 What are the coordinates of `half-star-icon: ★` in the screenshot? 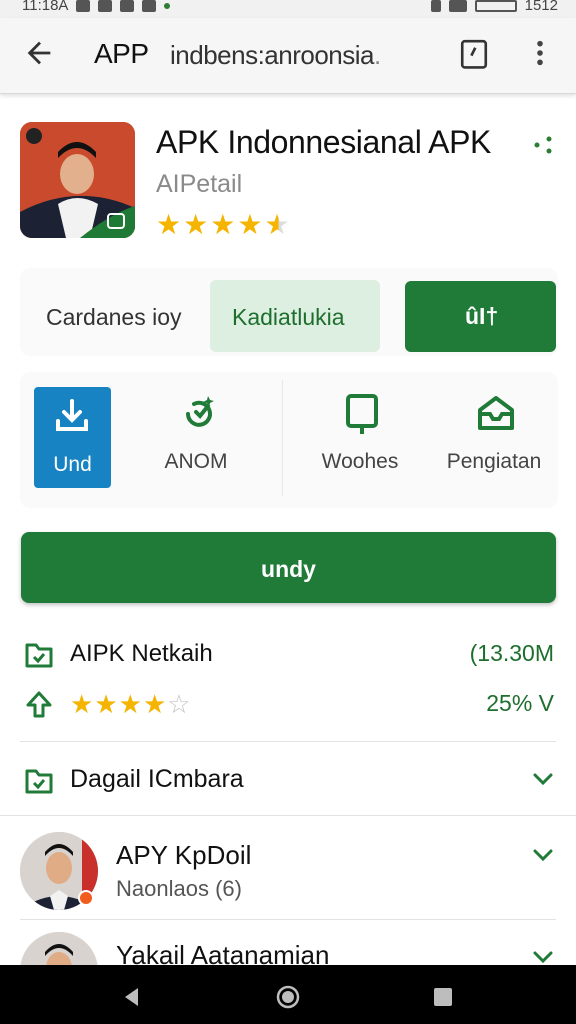 It's located at (277, 224).